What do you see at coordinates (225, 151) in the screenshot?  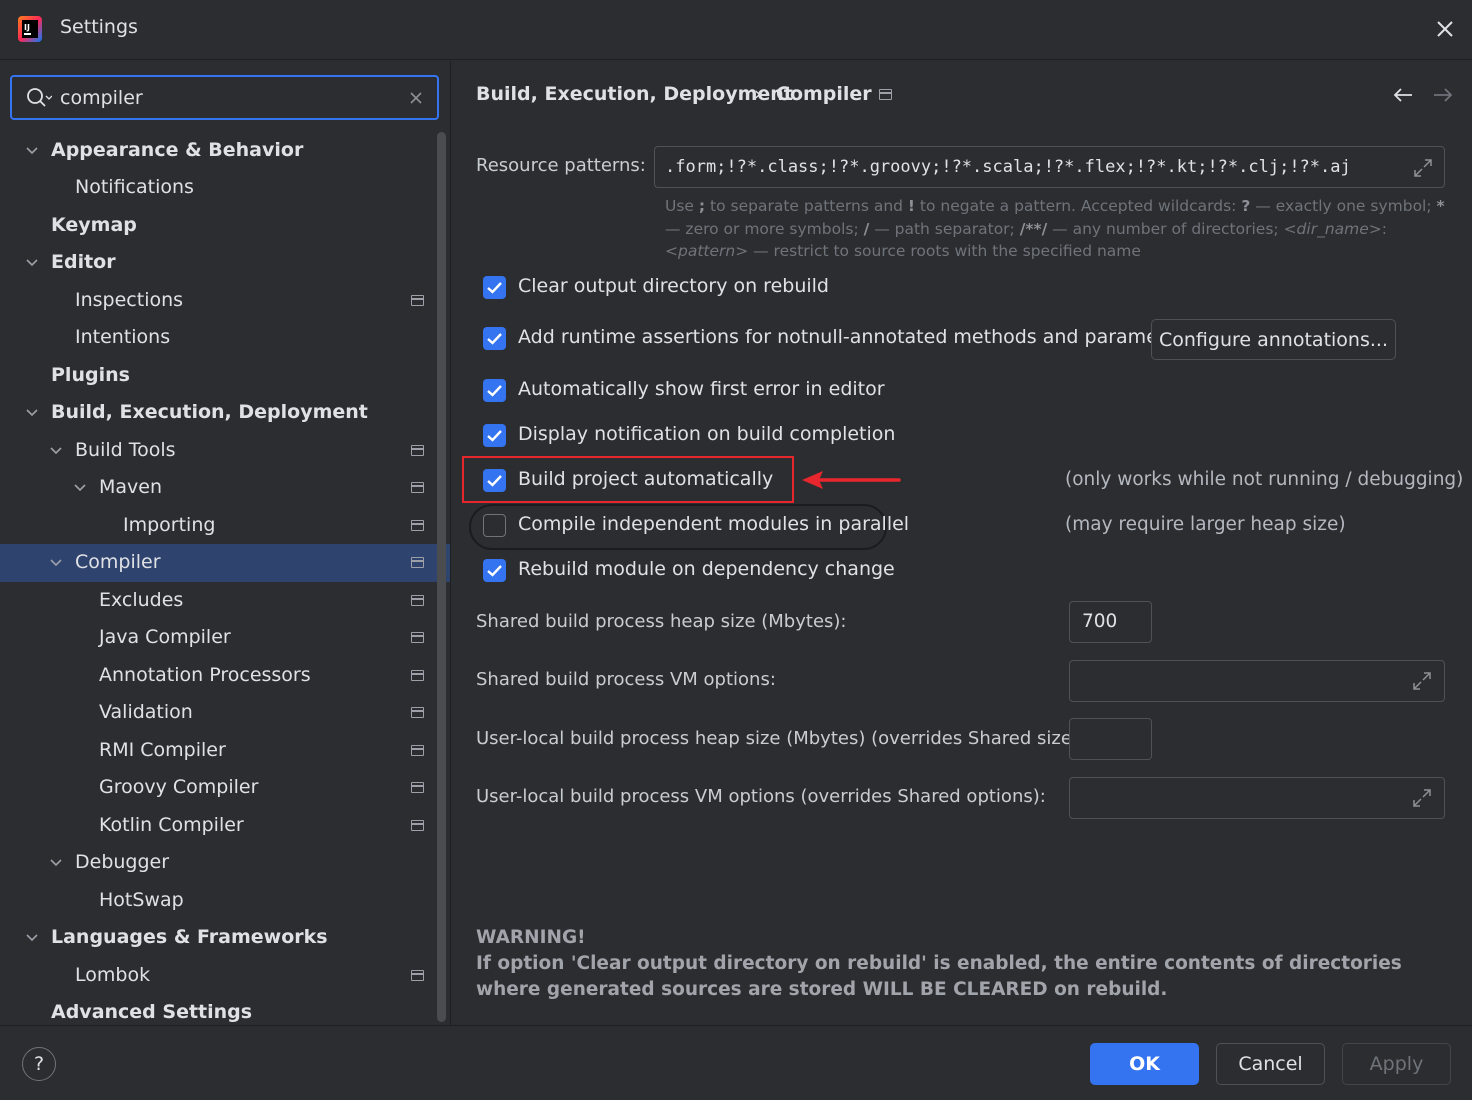 I see `tree-item-appearance-behavior: Appearance & Behavior` at bounding box center [225, 151].